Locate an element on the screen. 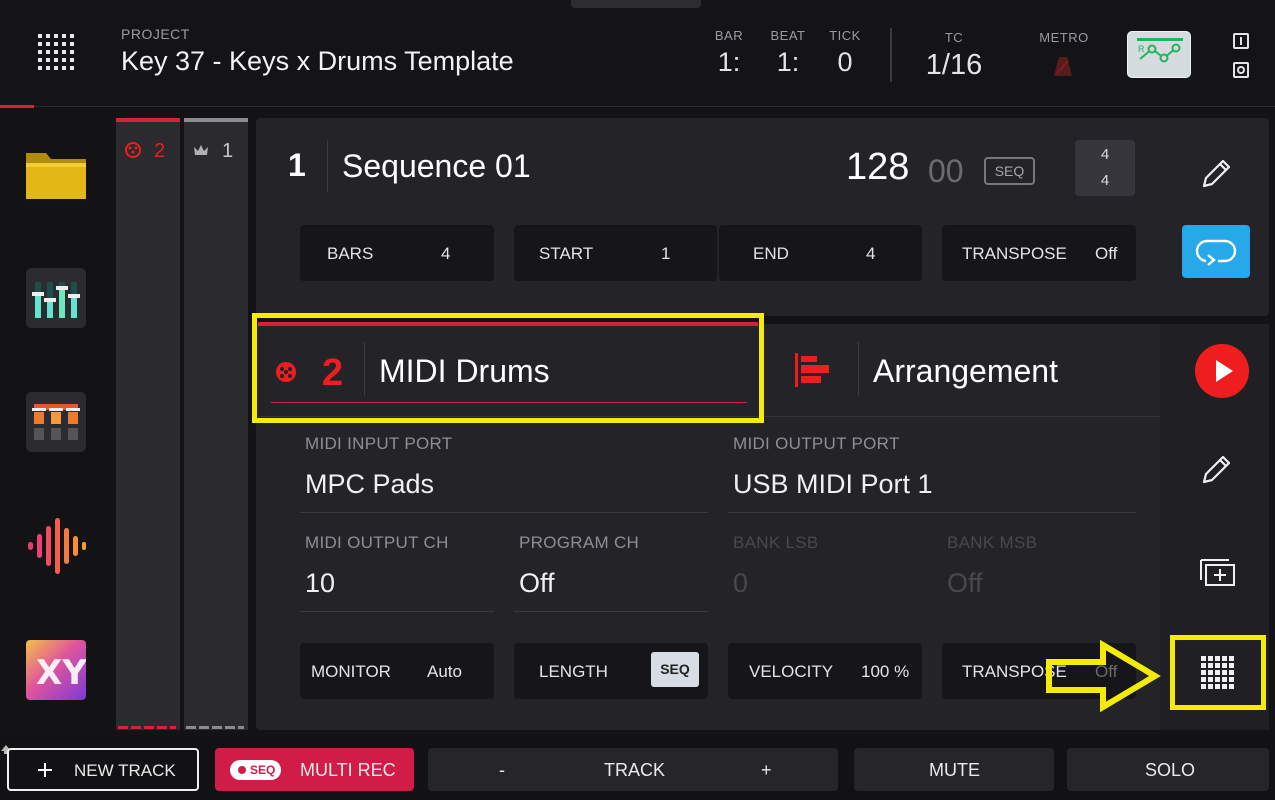 The width and height of the screenshot is (1275, 800). bar-counter: BAR 1: is located at coordinates (729, 53).